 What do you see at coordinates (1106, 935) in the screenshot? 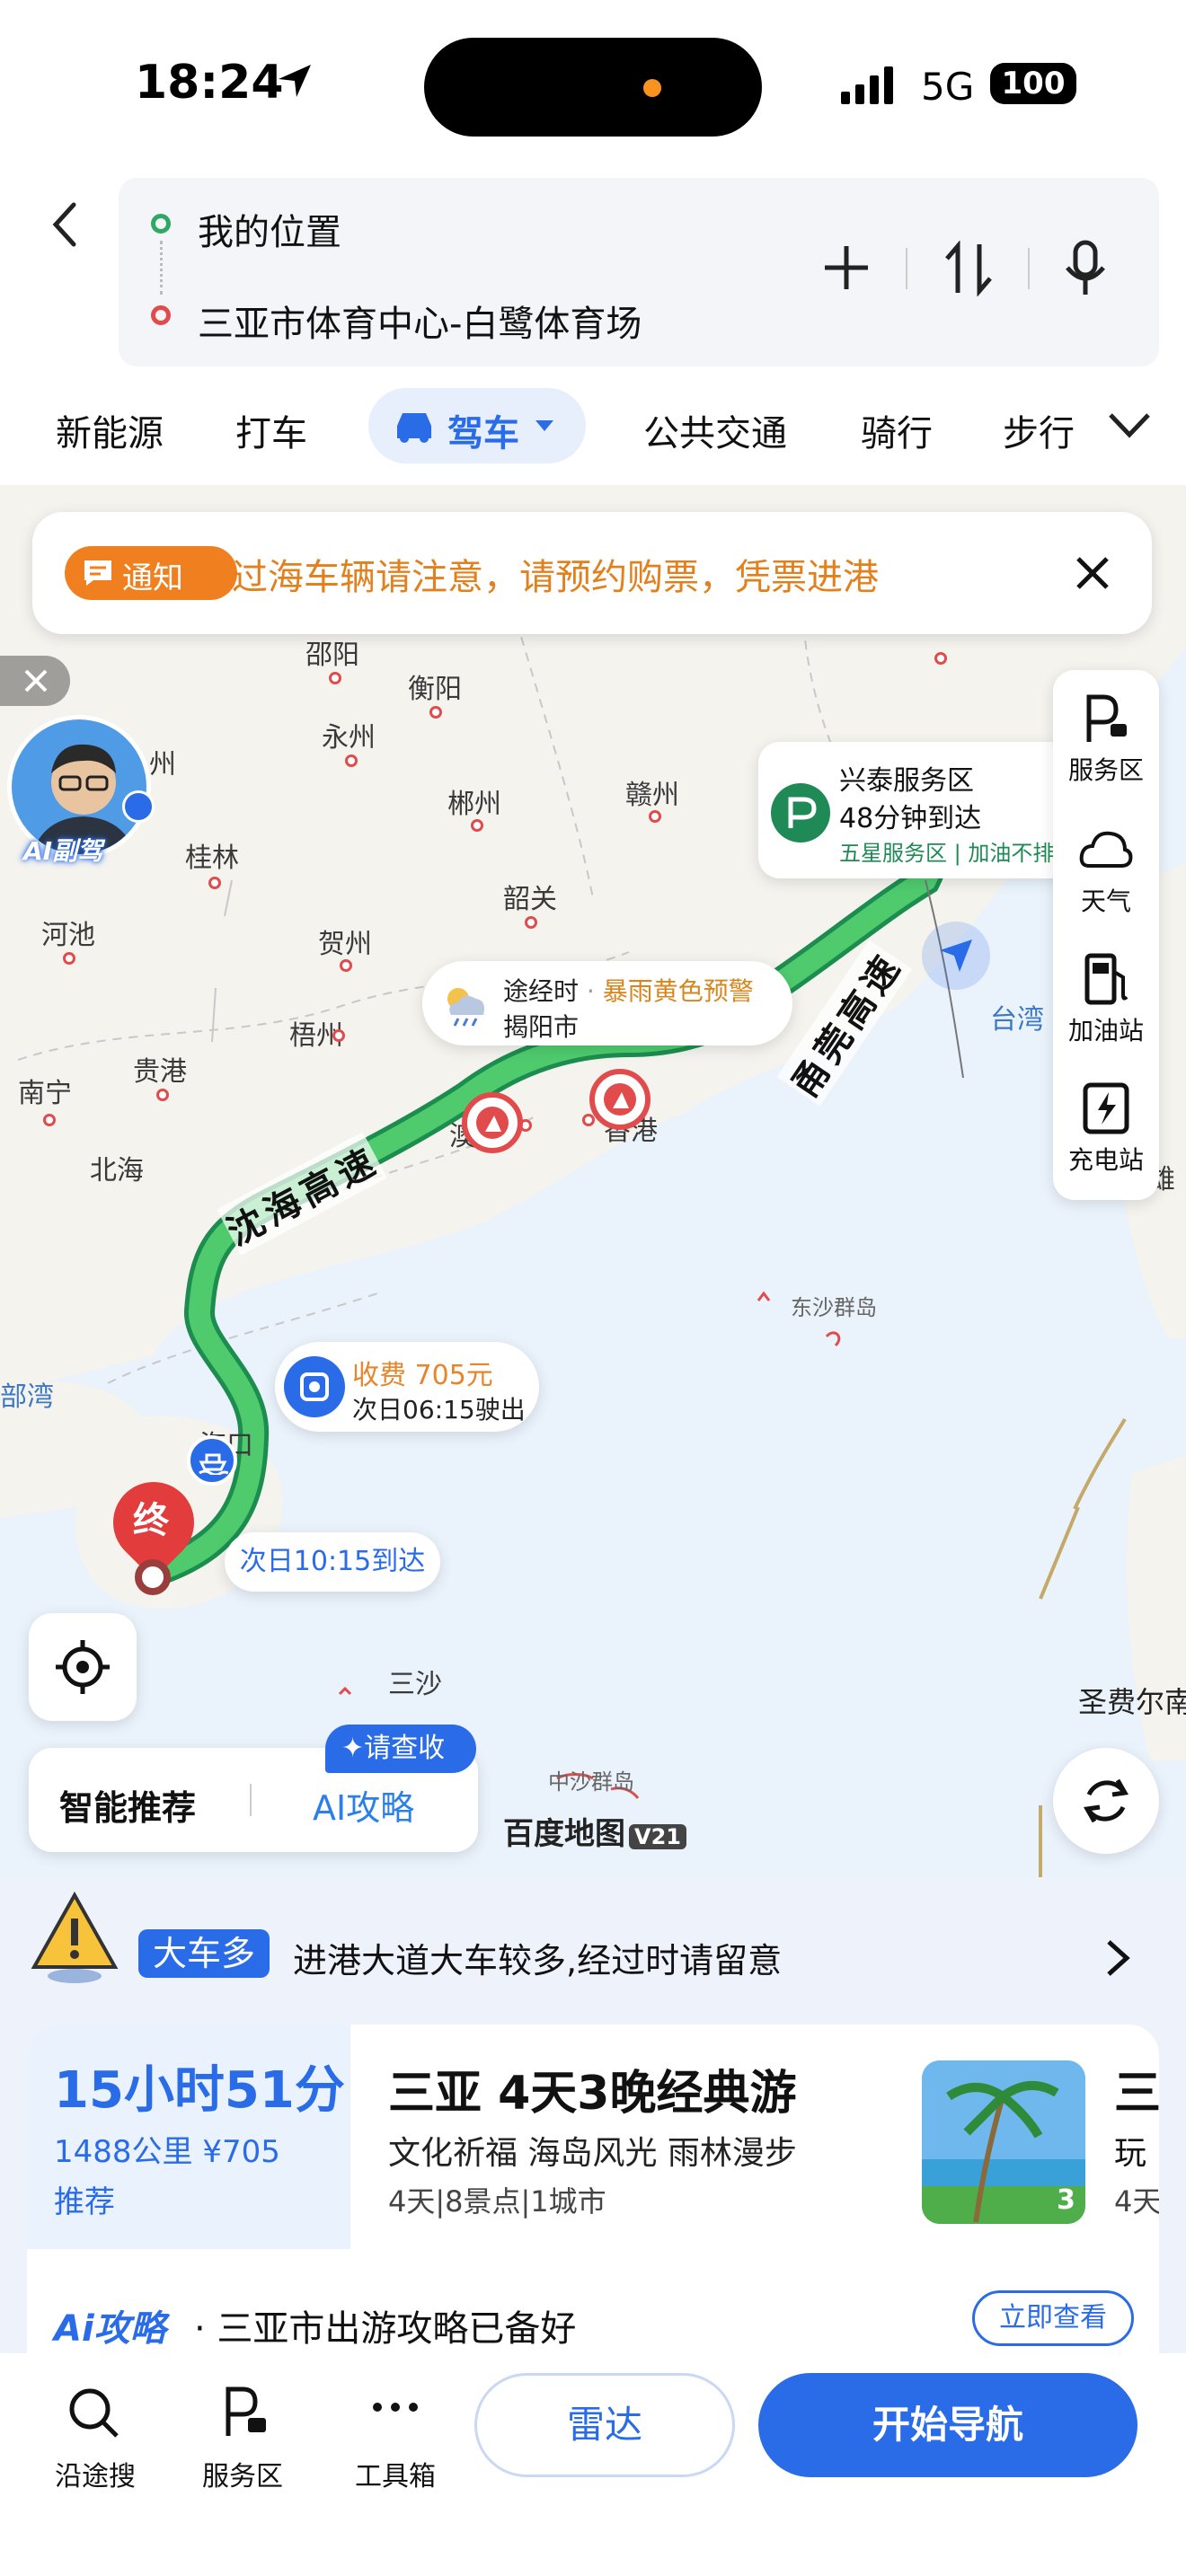
I see `map-side-toolbar: 服务区 天气 加油站 充电站` at bounding box center [1106, 935].